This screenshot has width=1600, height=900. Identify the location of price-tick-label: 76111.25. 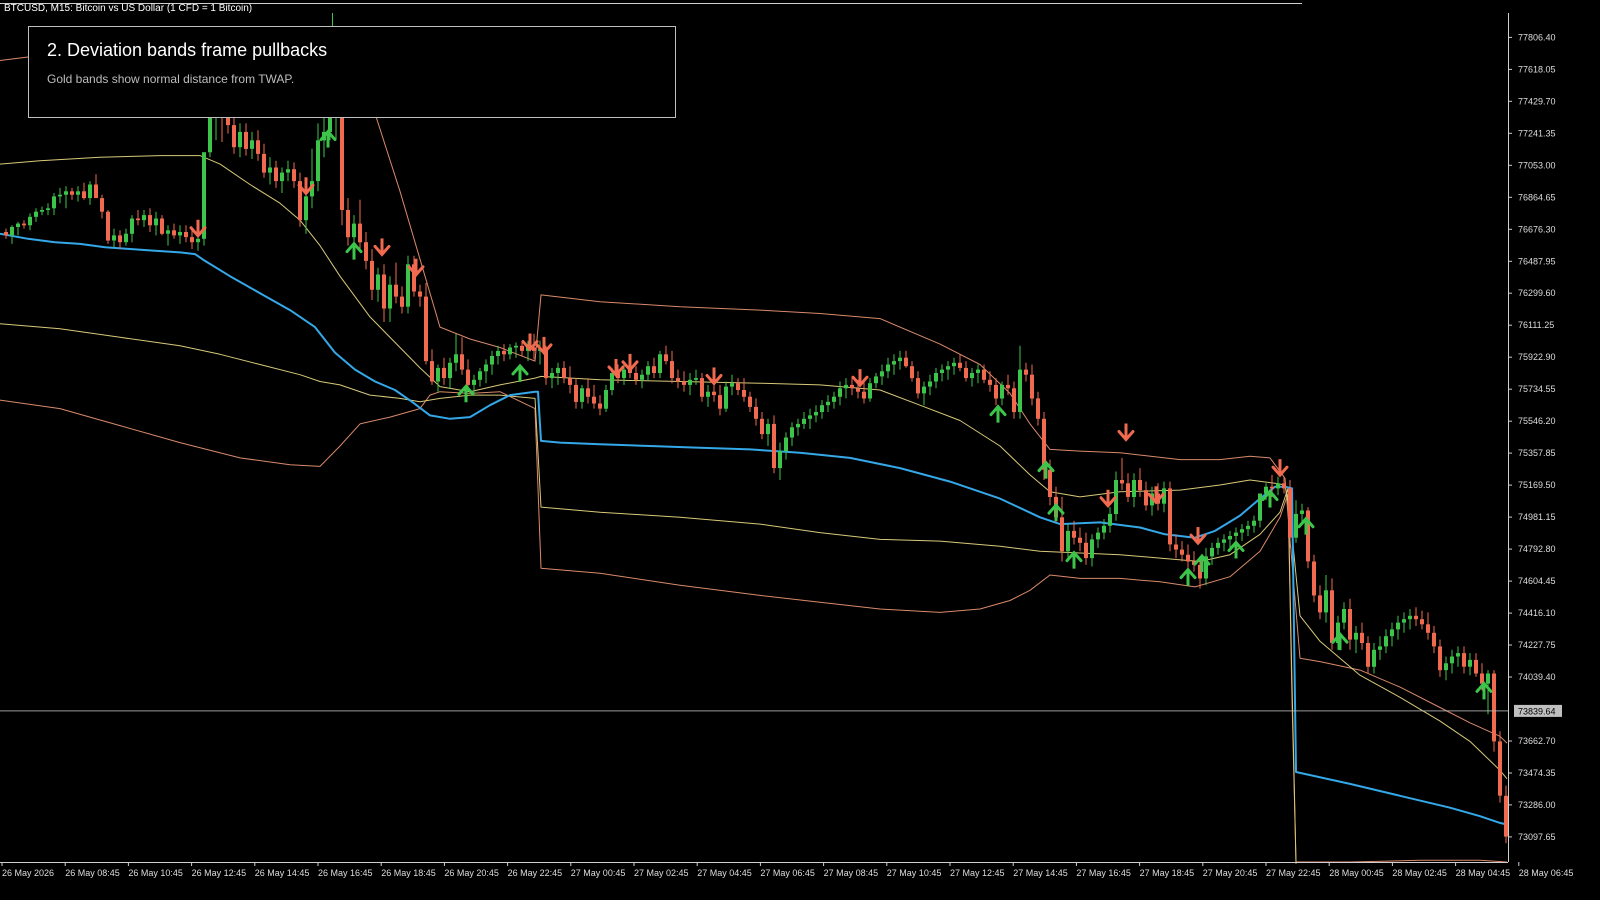
(1536, 325).